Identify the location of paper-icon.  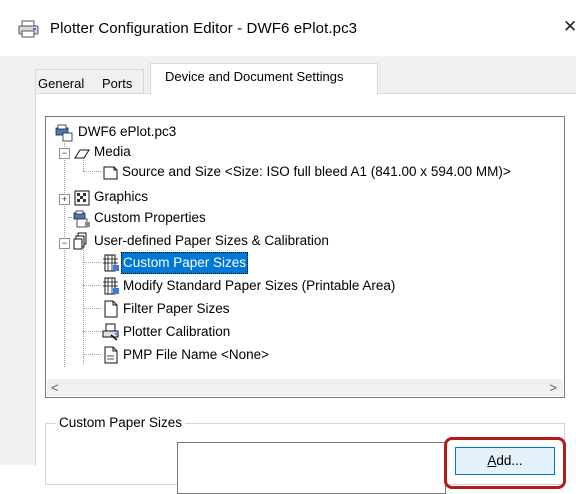
(110, 173).